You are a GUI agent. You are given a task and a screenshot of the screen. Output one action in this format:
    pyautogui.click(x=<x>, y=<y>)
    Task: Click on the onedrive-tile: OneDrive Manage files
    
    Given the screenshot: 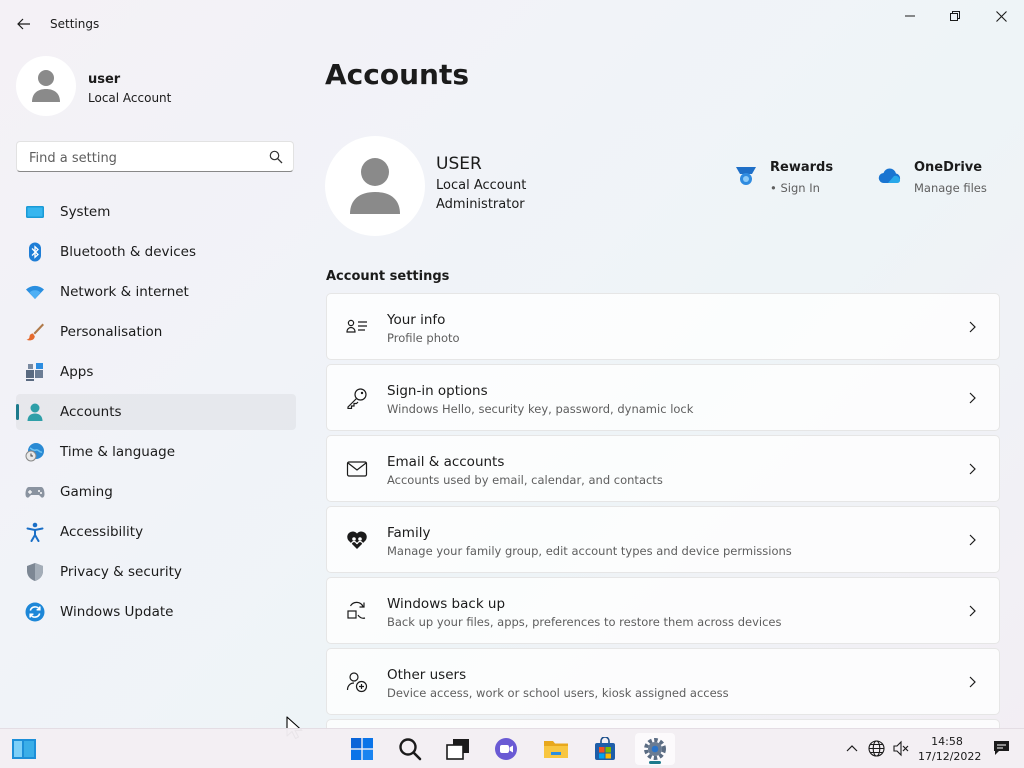 What is the action you would take?
    pyautogui.click(x=938, y=179)
    